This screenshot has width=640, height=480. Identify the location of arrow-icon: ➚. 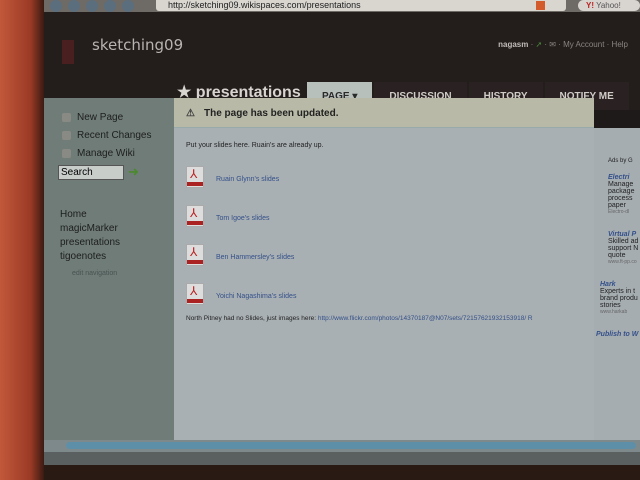
(538, 44).